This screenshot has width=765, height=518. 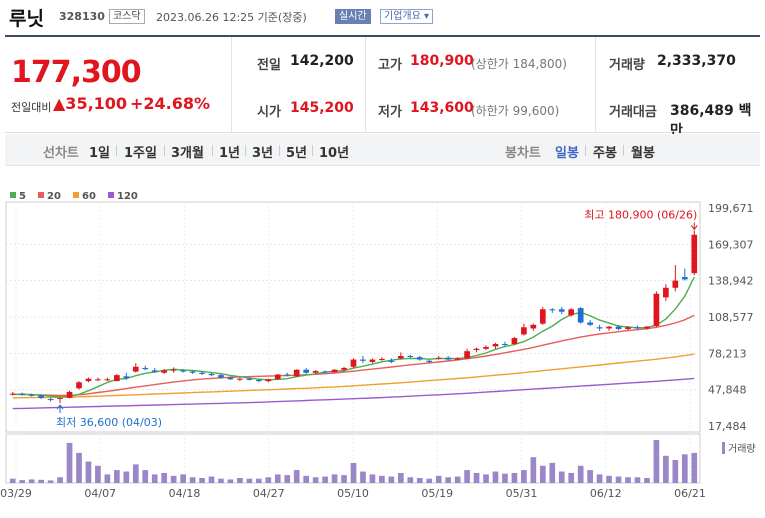 What do you see at coordinates (605, 151) in the screenshot?
I see `candle-weekly: 주봉` at bounding box center [605, 151].